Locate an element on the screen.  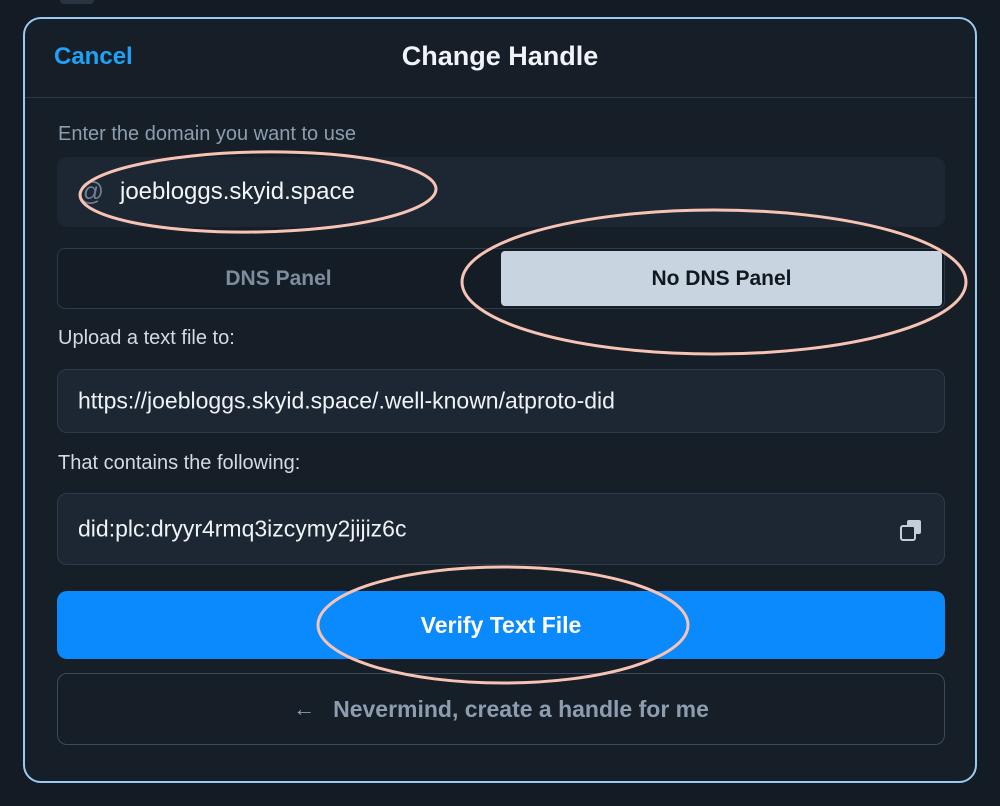
nevermind-button: ← Nevermind, create a handle for me is located at coordinates (501, 709).